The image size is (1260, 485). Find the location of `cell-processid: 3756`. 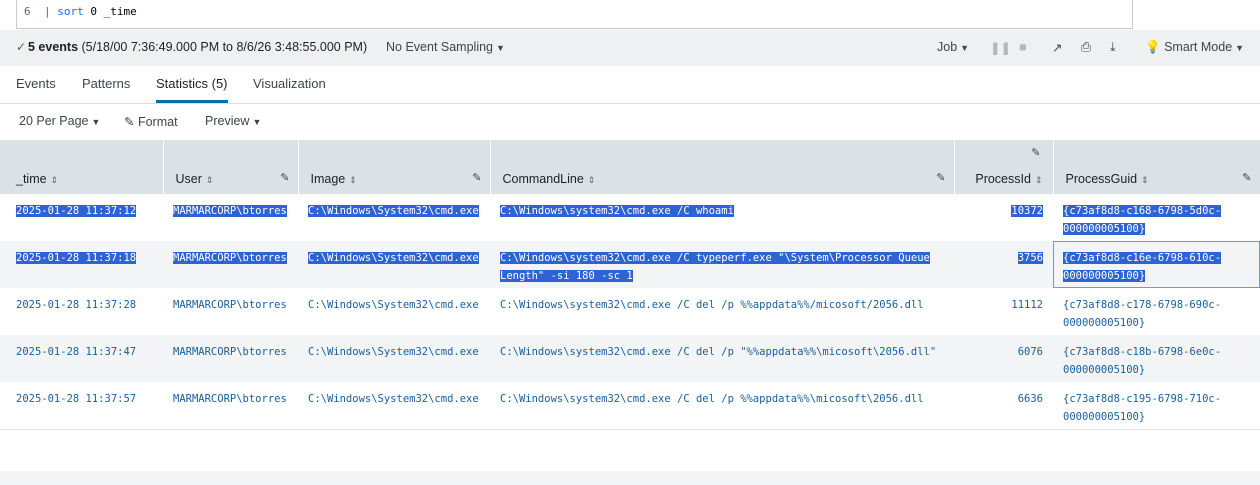

cell-processid: 3756 is located at coordinates (1003, 264).